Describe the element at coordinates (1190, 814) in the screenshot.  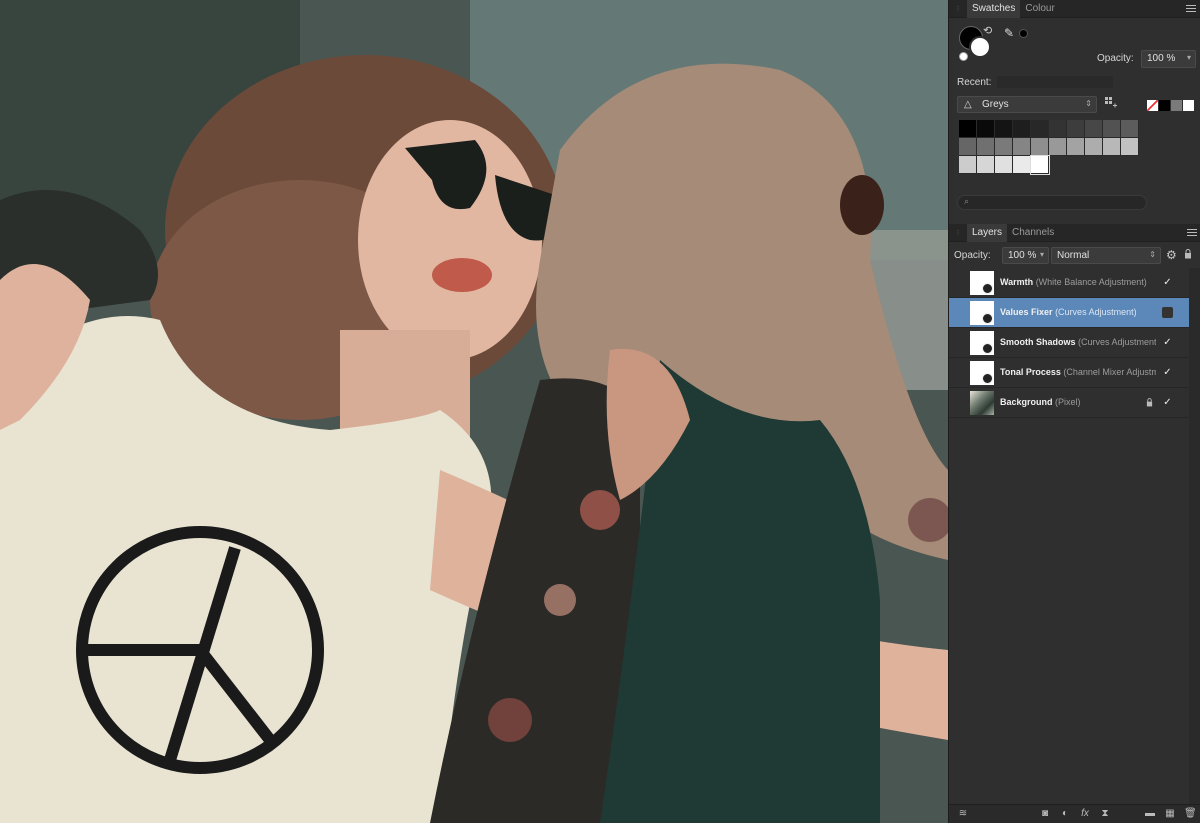
I see `trash-icon: 🗑` at that location.